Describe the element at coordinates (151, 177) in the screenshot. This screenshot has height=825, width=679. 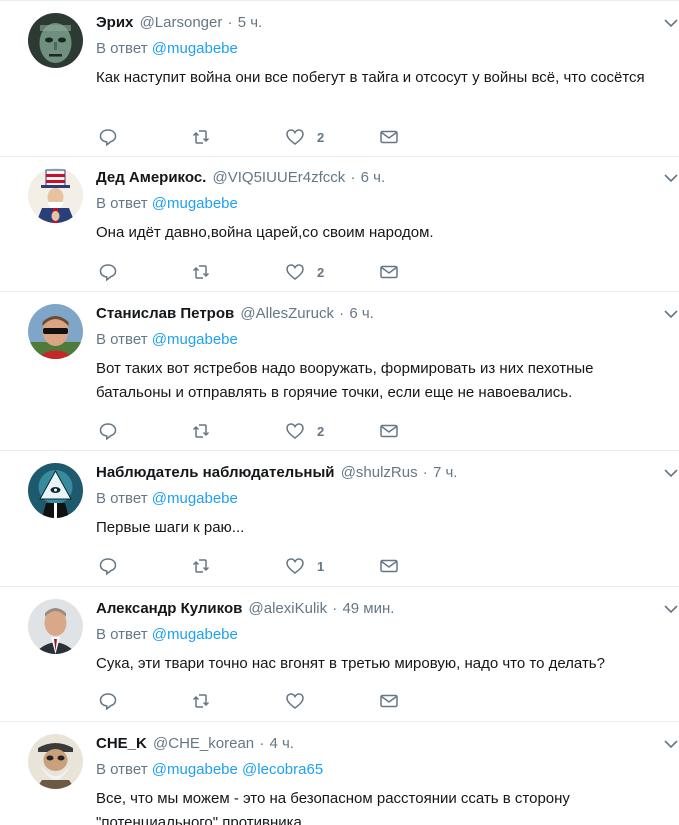
I see `author-name: Дед Америкос.` at that location.